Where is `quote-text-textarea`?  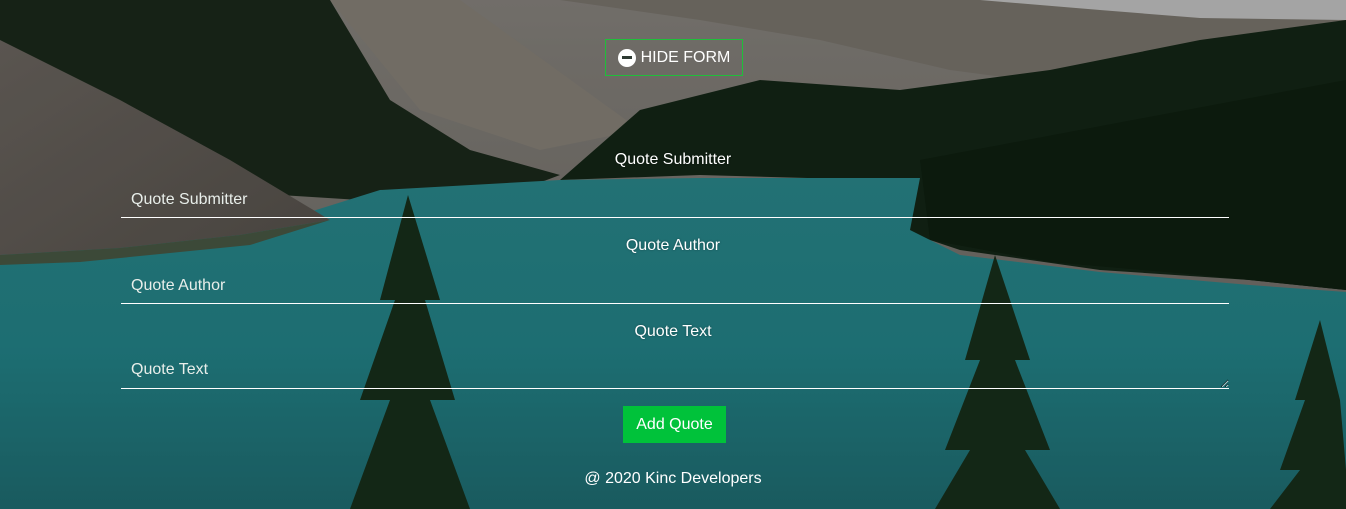
quote-text-textarea is located at coordinates (675, 371).